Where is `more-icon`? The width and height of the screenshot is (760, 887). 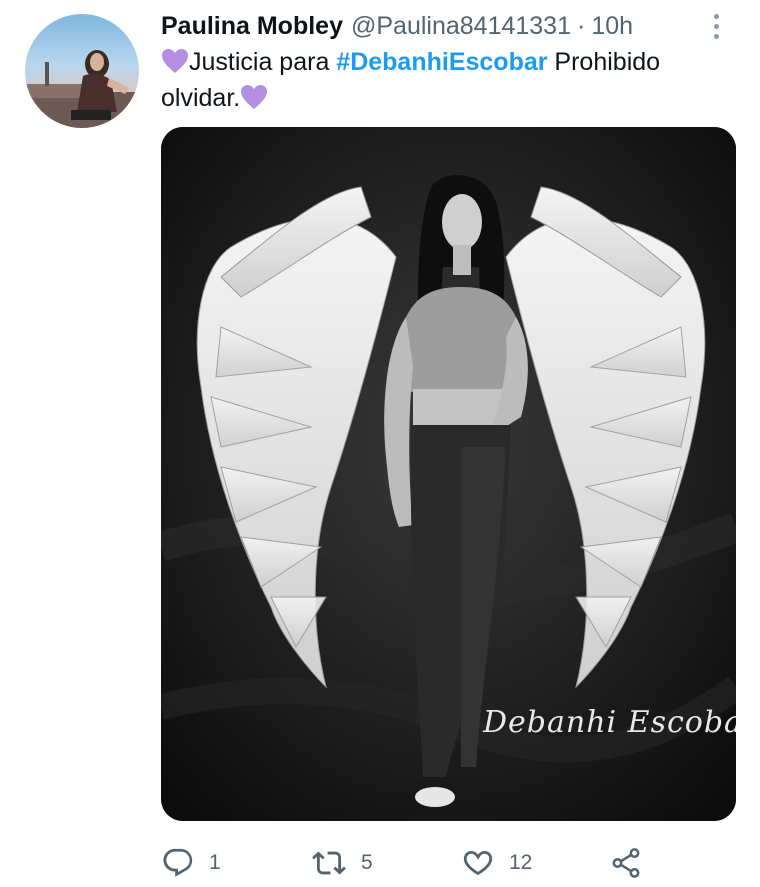
more-icon is located at coordinates (716, 26).